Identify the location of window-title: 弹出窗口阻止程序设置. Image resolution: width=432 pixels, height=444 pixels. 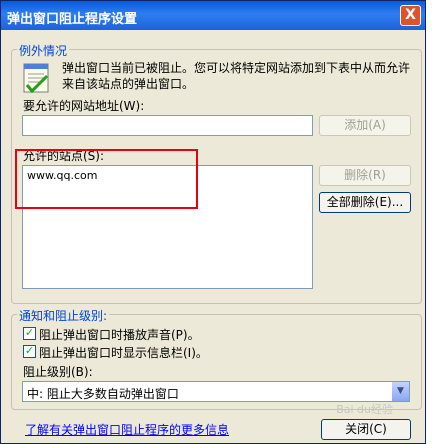
(72, 19).